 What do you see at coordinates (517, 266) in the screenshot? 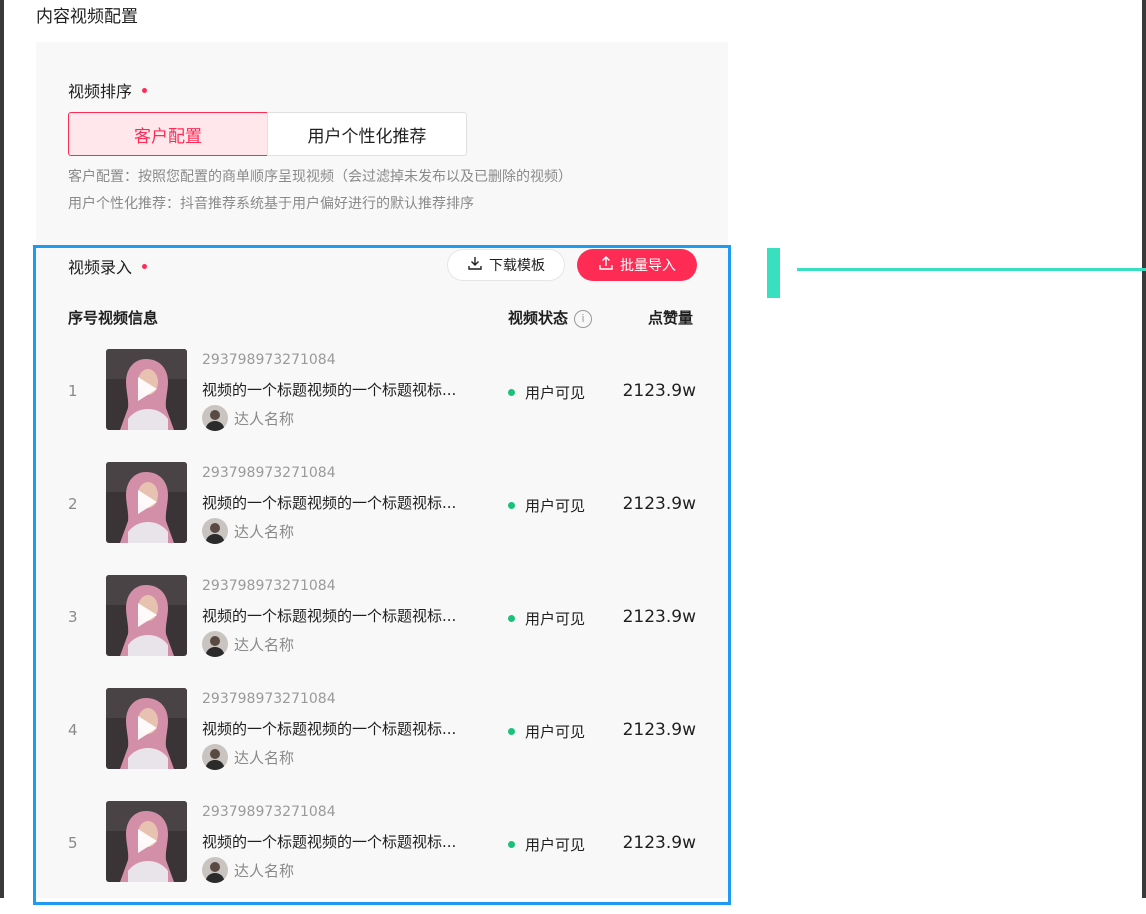
I see `download-template-label: 下载模板` at bounding box center [517, 266].